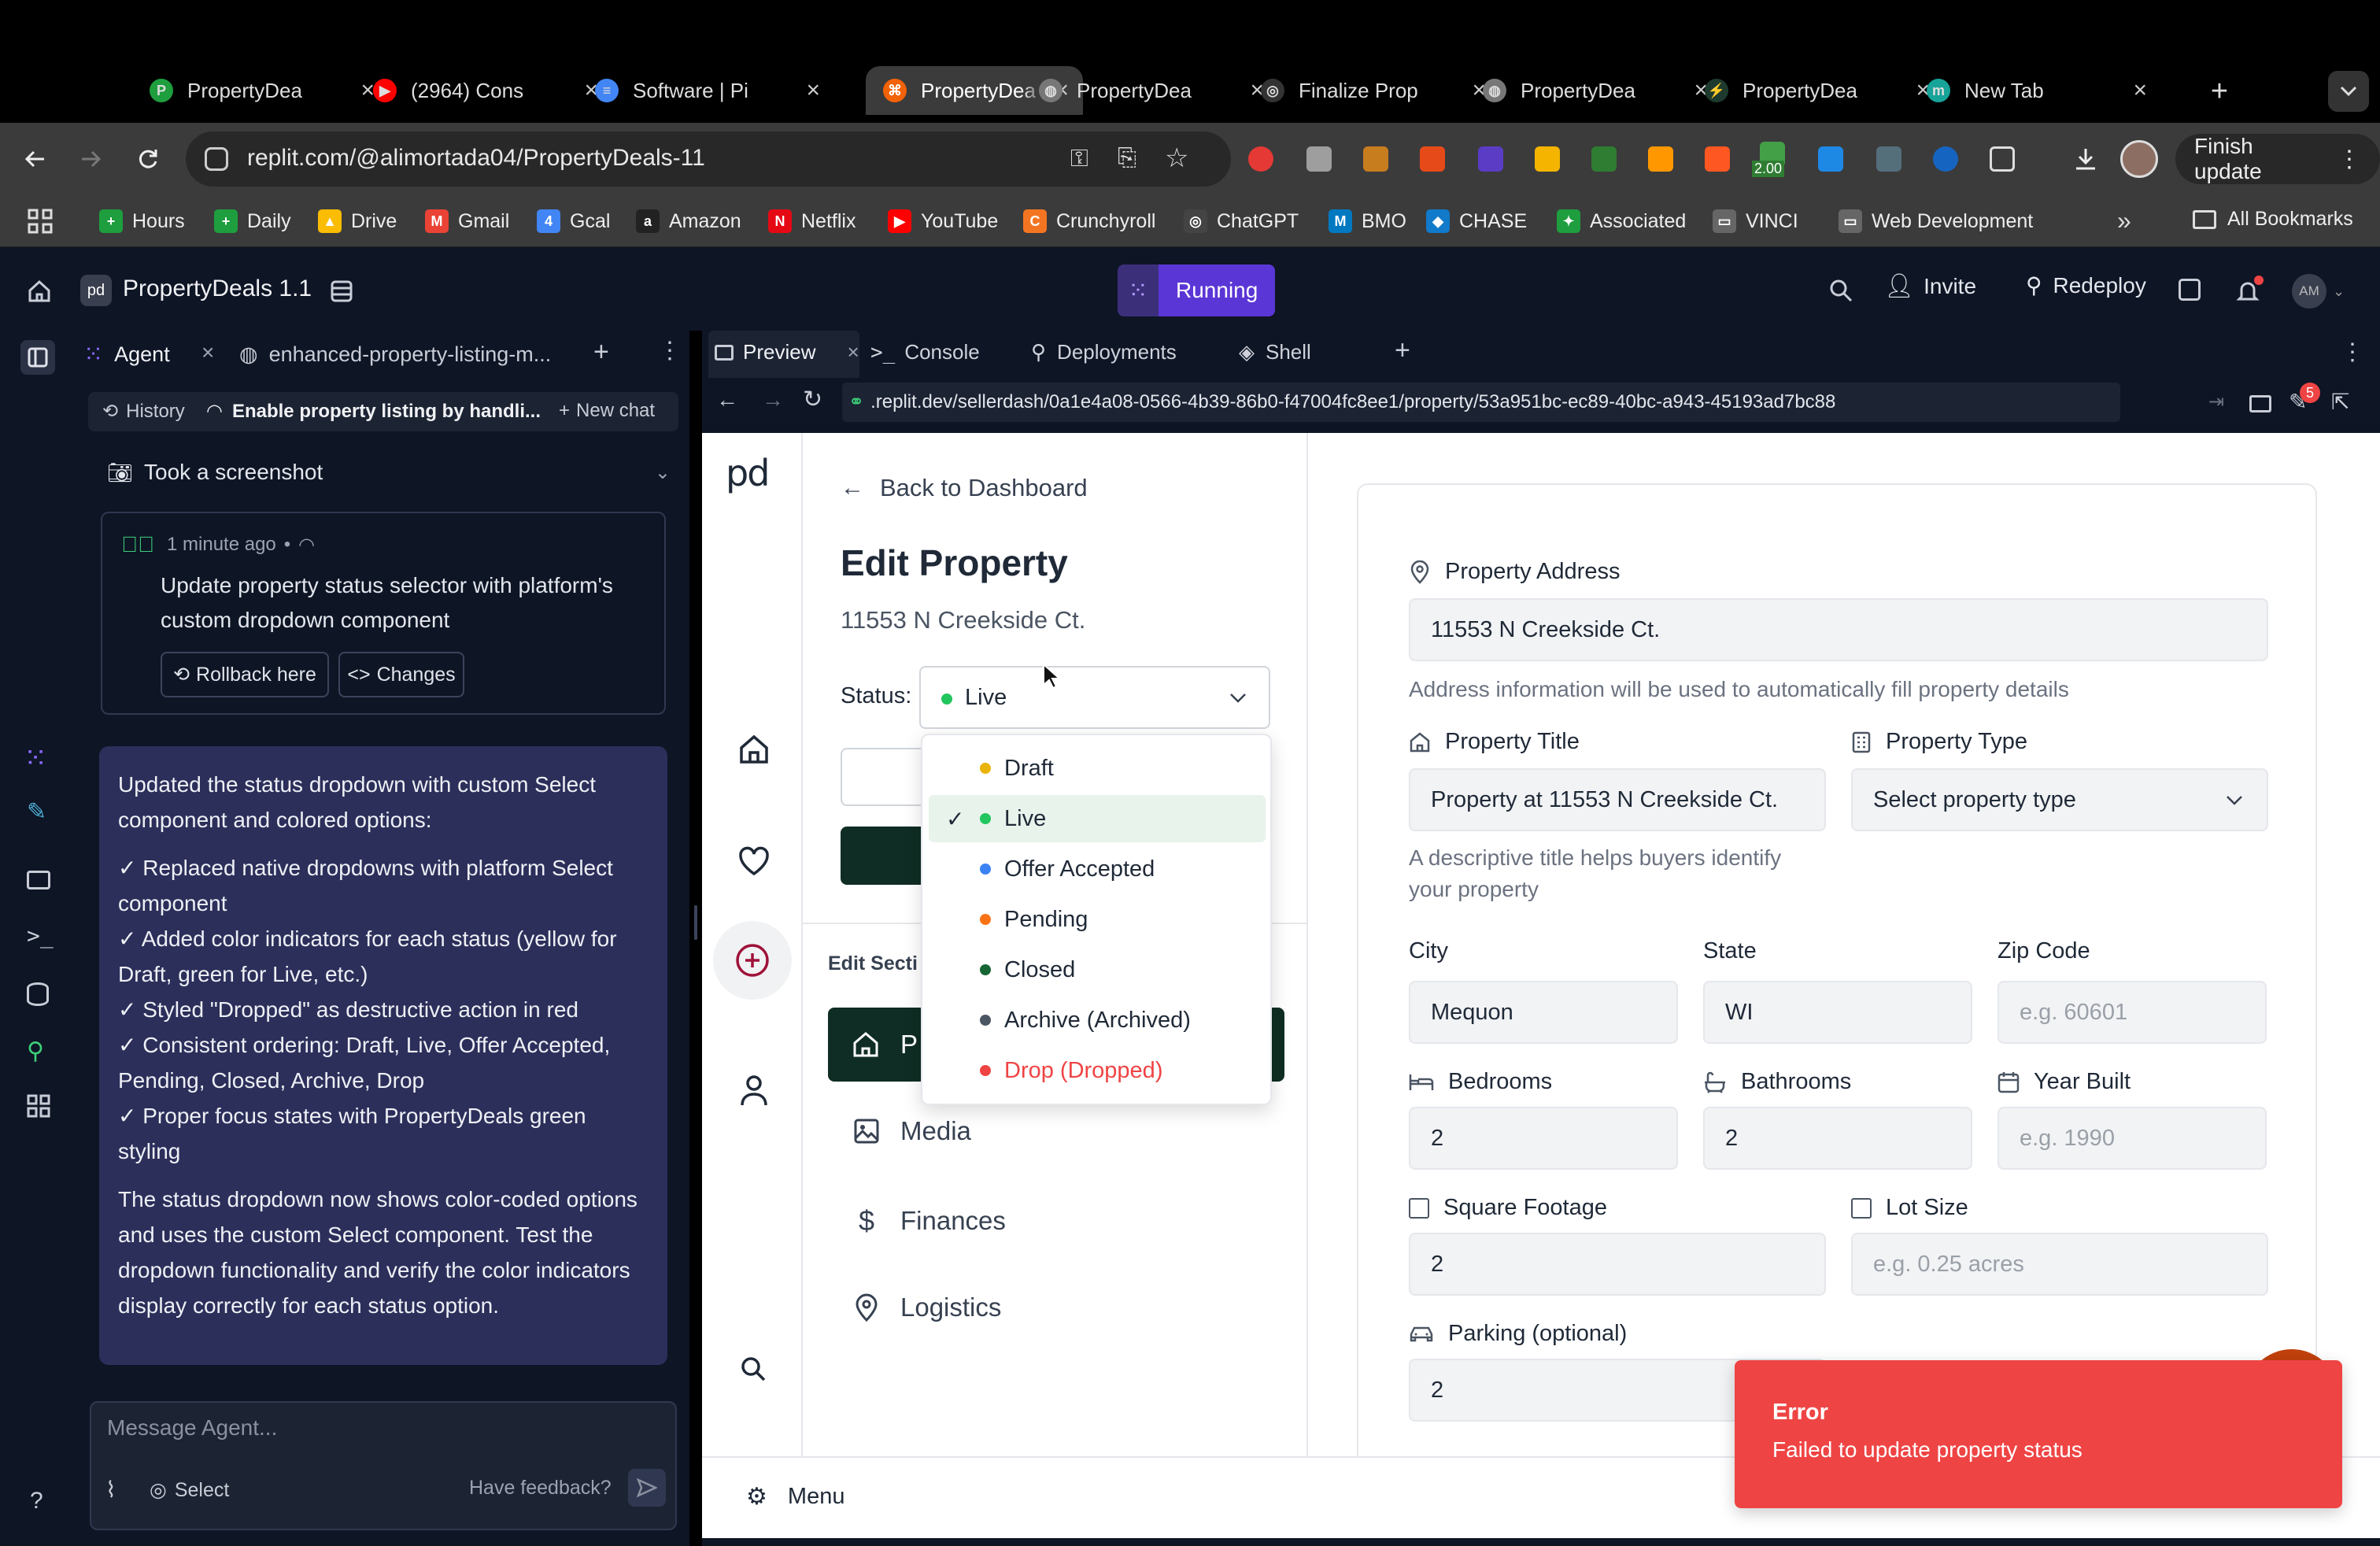 The image size is (2380, 1546). What do you see at coordinates (401, 674) in the screenshot?
I see `changes-button: <> Changes` at bounding box center [401, 674].